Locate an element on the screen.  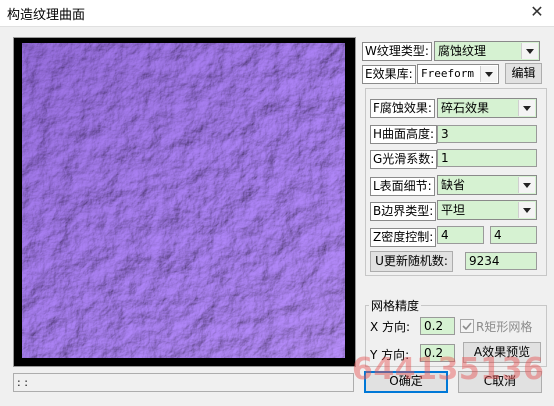
update-random-button: U更新随机数: is located at coordinates (411, 261).